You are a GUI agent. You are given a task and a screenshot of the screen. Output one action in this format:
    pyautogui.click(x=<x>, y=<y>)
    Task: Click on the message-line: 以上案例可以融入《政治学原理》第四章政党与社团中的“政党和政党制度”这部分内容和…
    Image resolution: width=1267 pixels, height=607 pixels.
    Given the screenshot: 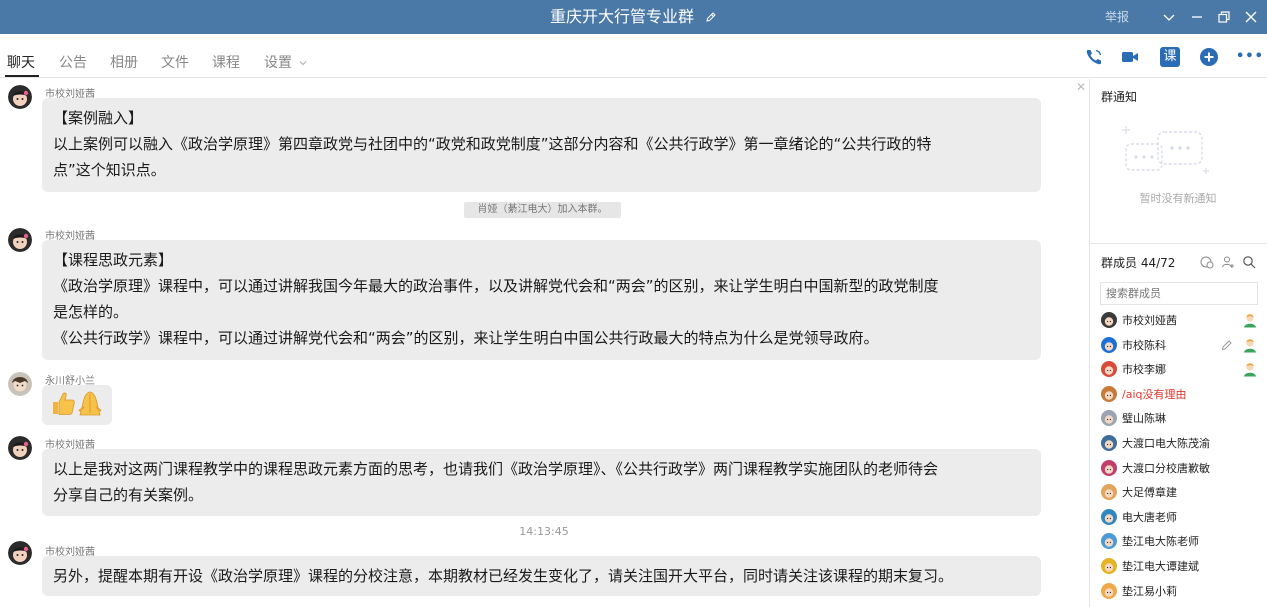 What is the action you would take?
    pyautogui.click(x=492, y=144)
    